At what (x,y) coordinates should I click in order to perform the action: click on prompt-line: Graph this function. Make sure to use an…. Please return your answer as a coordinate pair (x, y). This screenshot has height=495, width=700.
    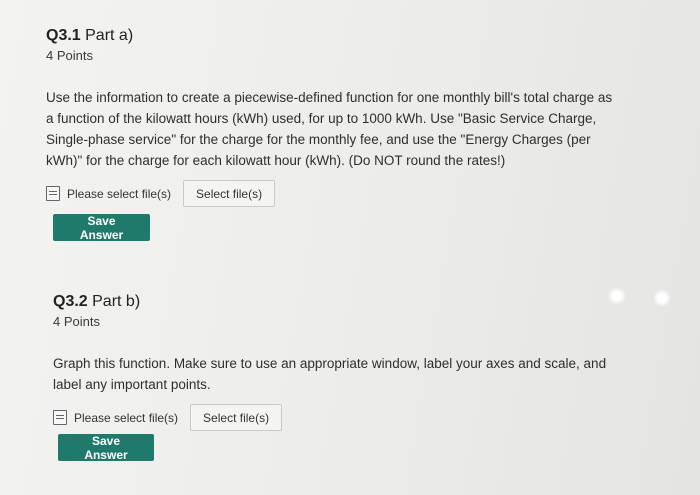
    Looking at the image, I should click on (330, 363).